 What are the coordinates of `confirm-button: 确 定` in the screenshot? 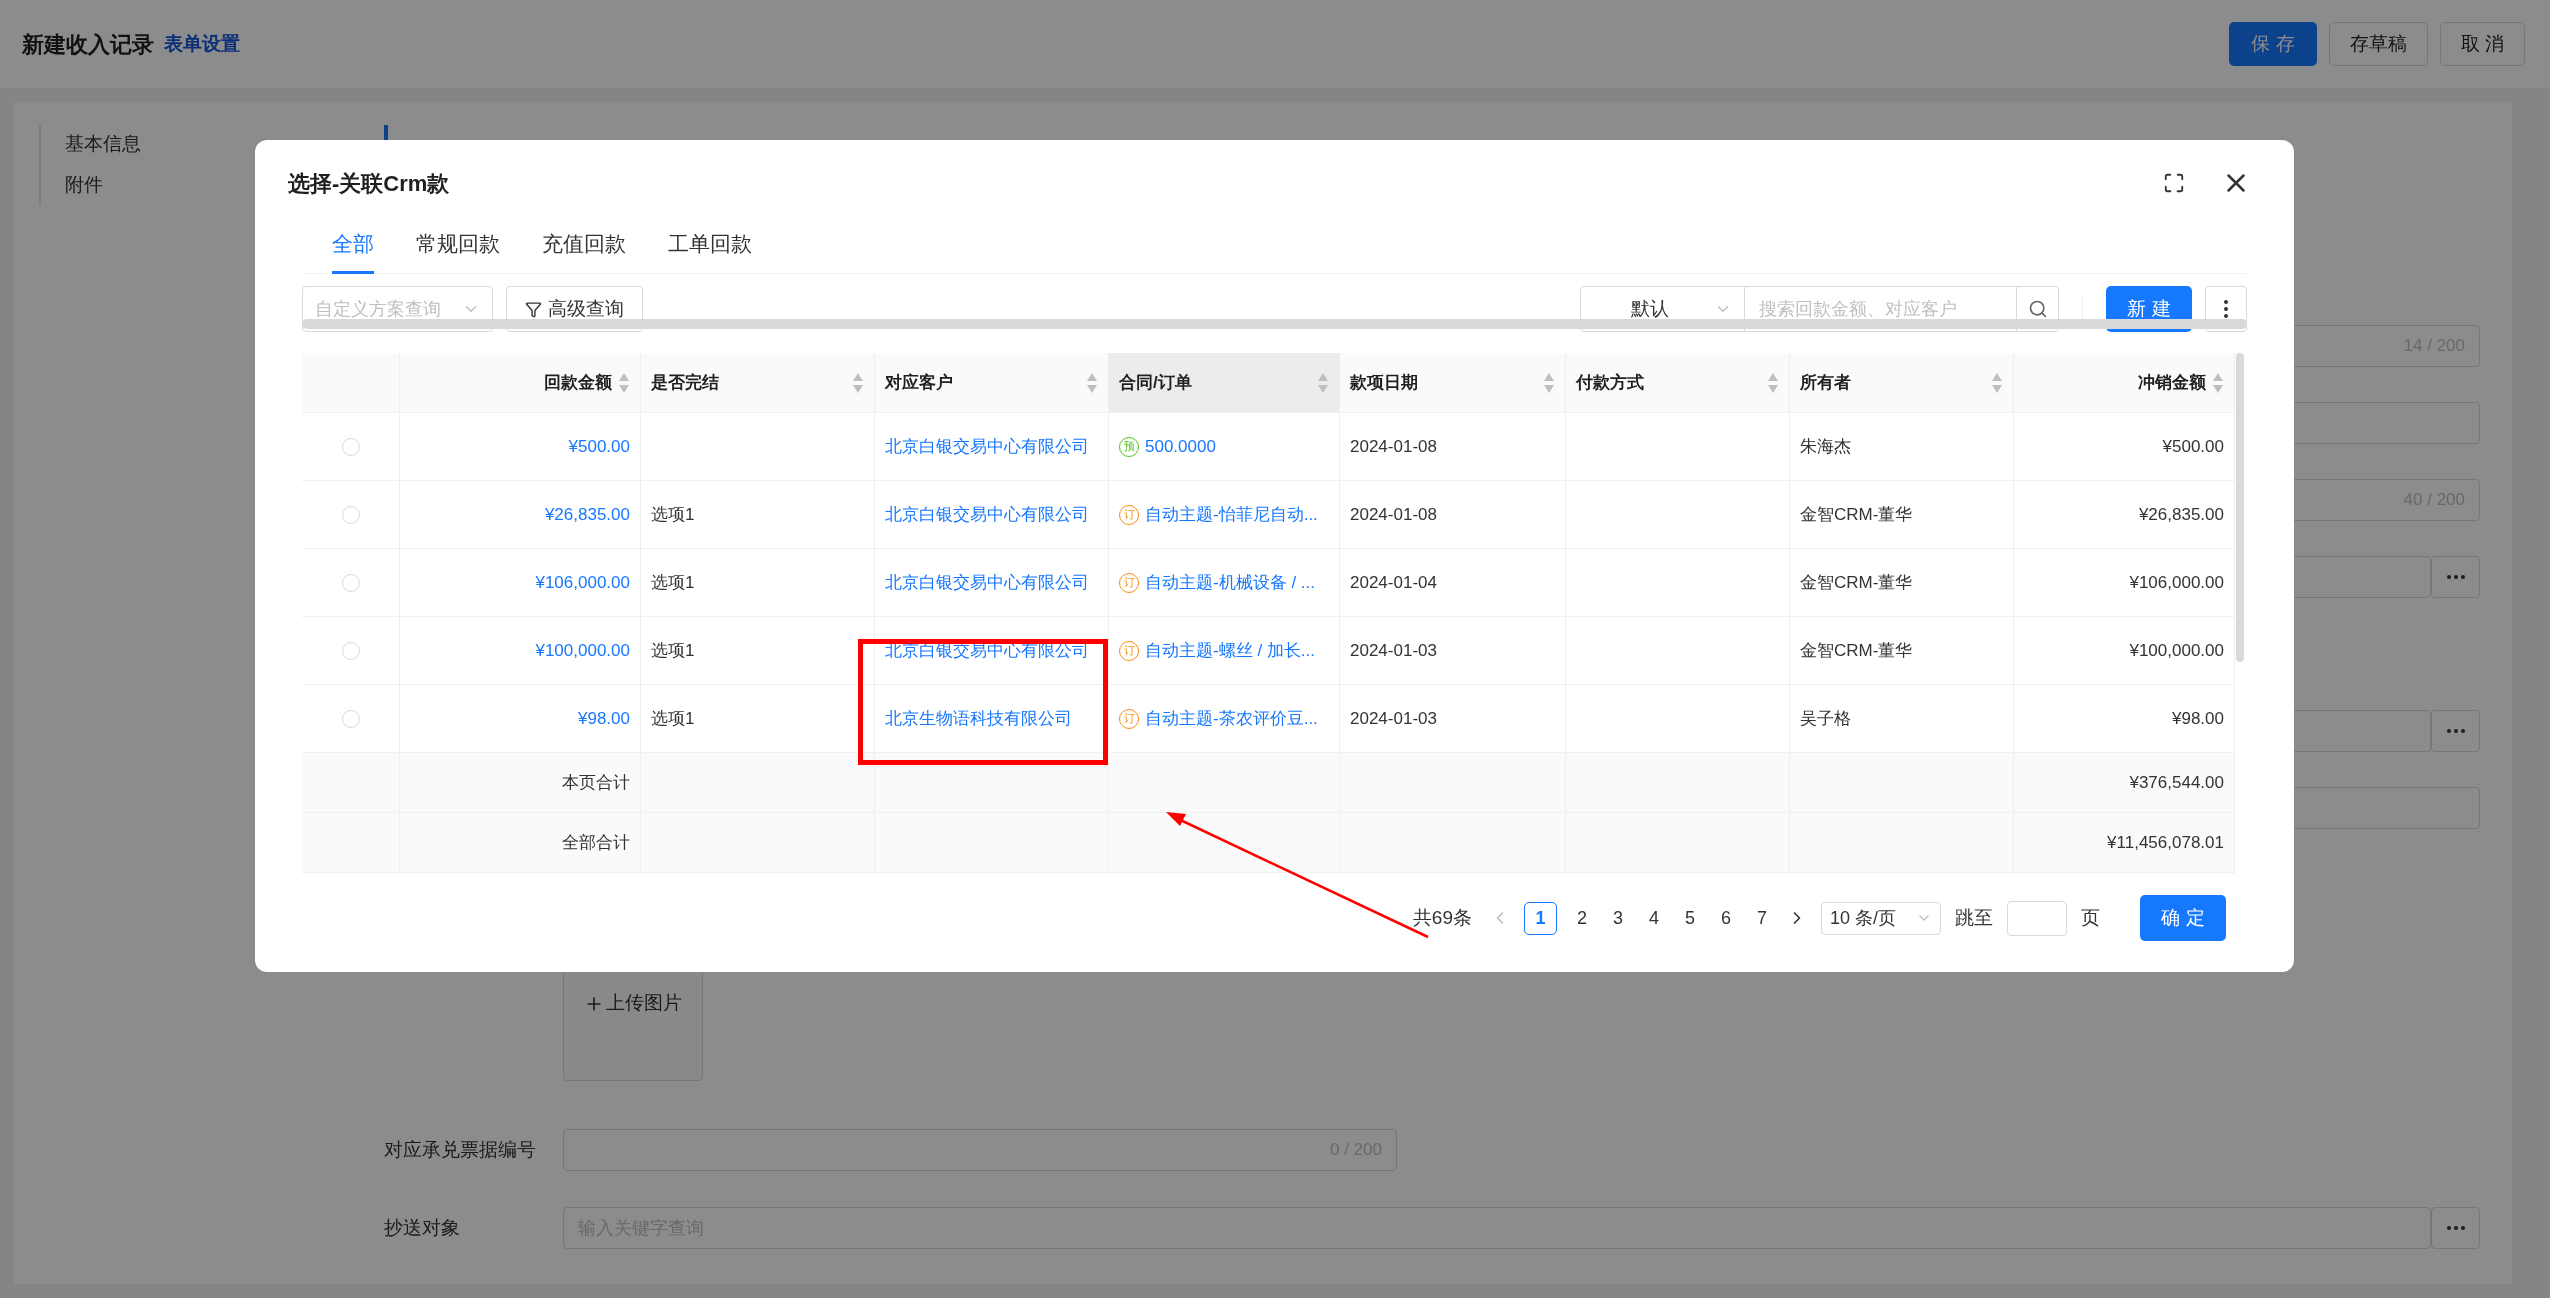 It's located at (2183, 918).